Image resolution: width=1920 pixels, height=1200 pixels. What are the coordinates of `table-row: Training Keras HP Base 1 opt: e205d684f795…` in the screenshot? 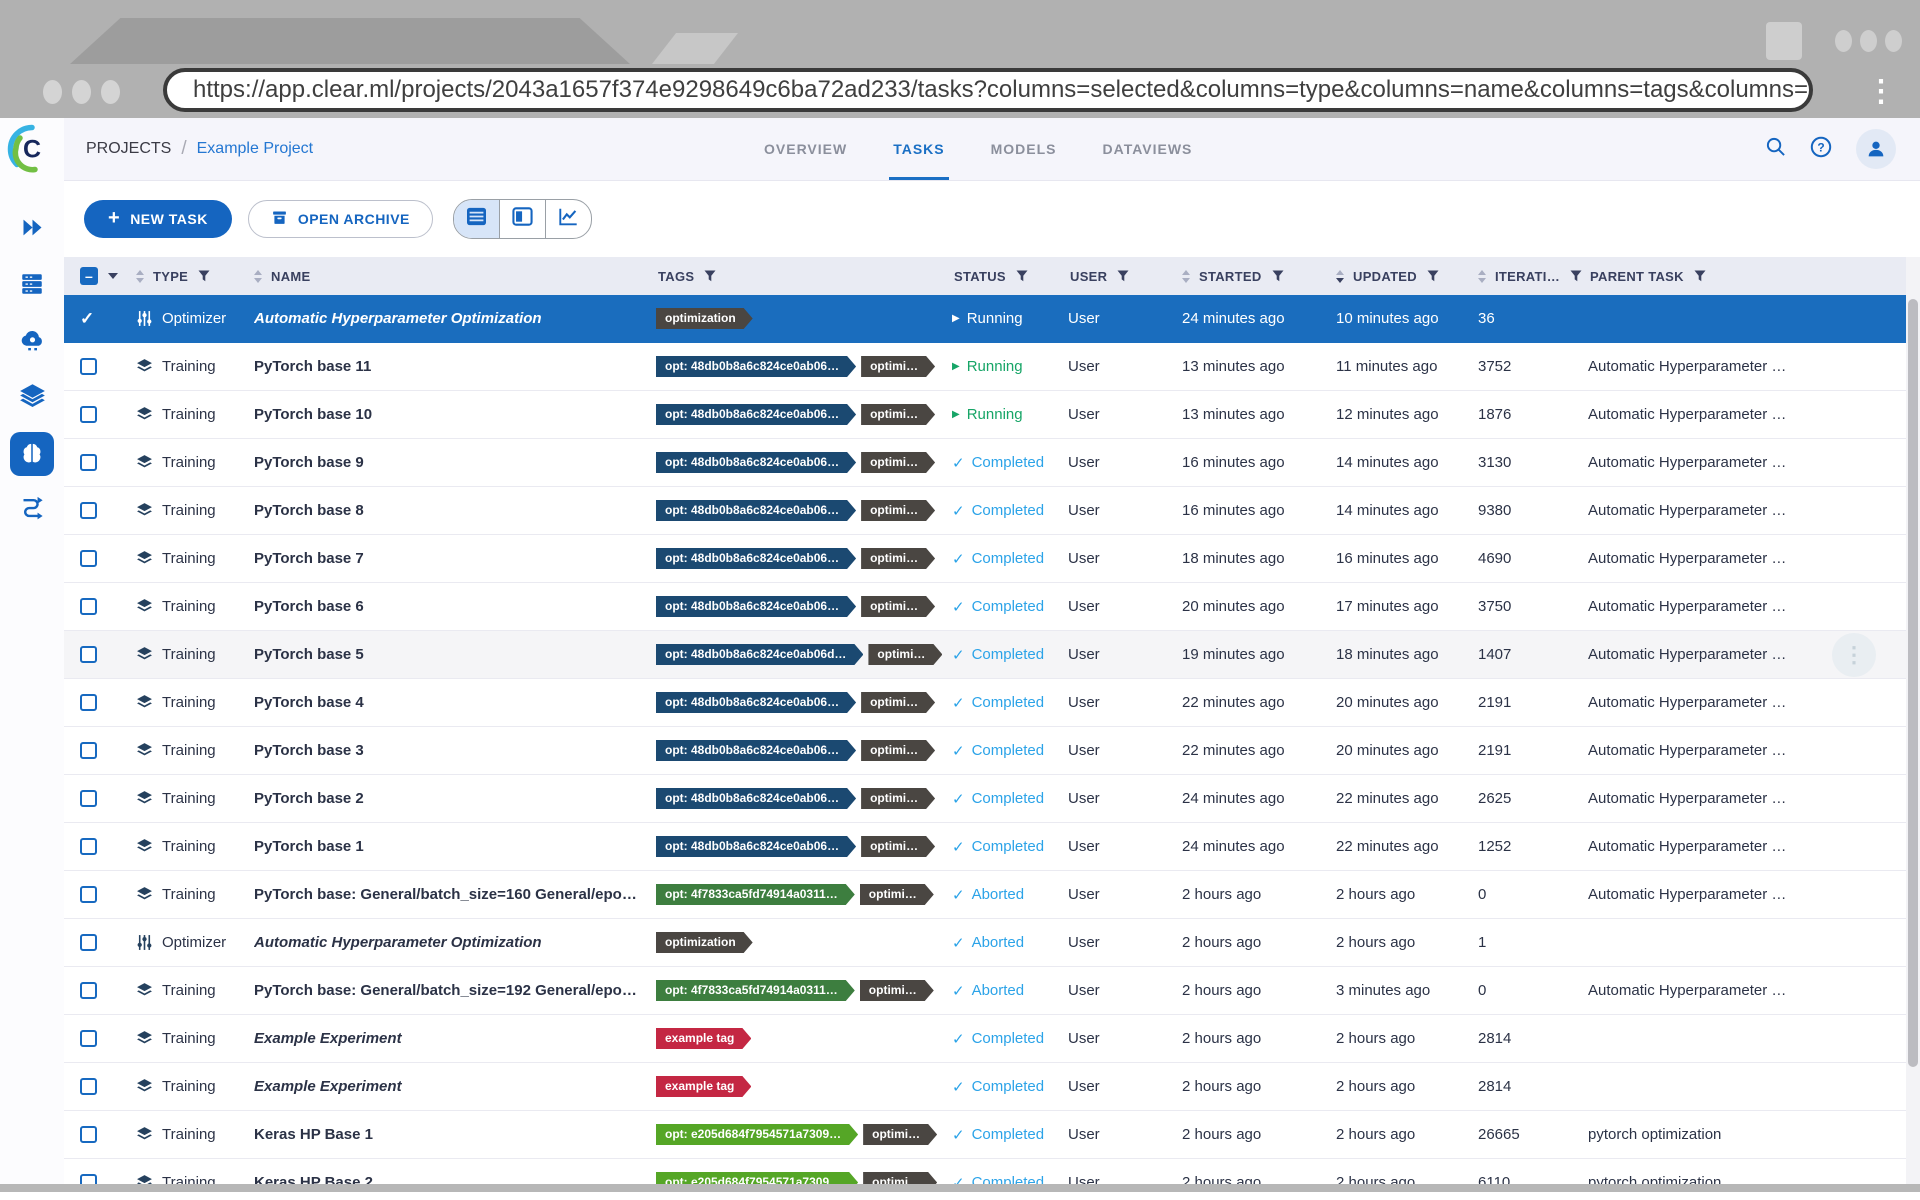 It's located at (992, 1135).